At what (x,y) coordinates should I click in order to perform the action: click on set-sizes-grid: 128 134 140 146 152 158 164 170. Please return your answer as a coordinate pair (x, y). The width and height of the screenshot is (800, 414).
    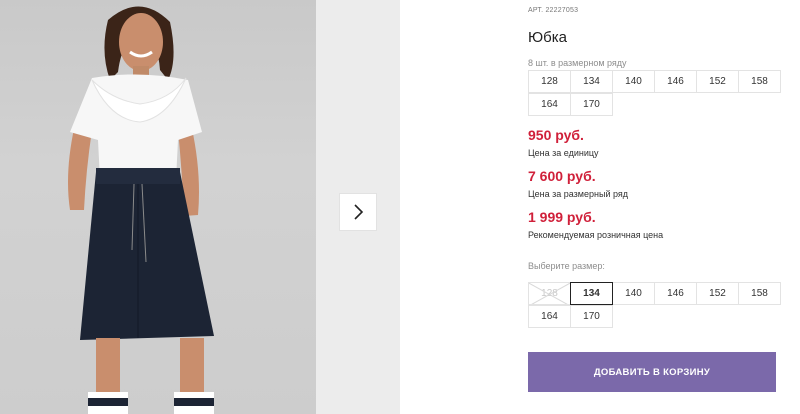
    Looking at the image, I should click on (654, 93).